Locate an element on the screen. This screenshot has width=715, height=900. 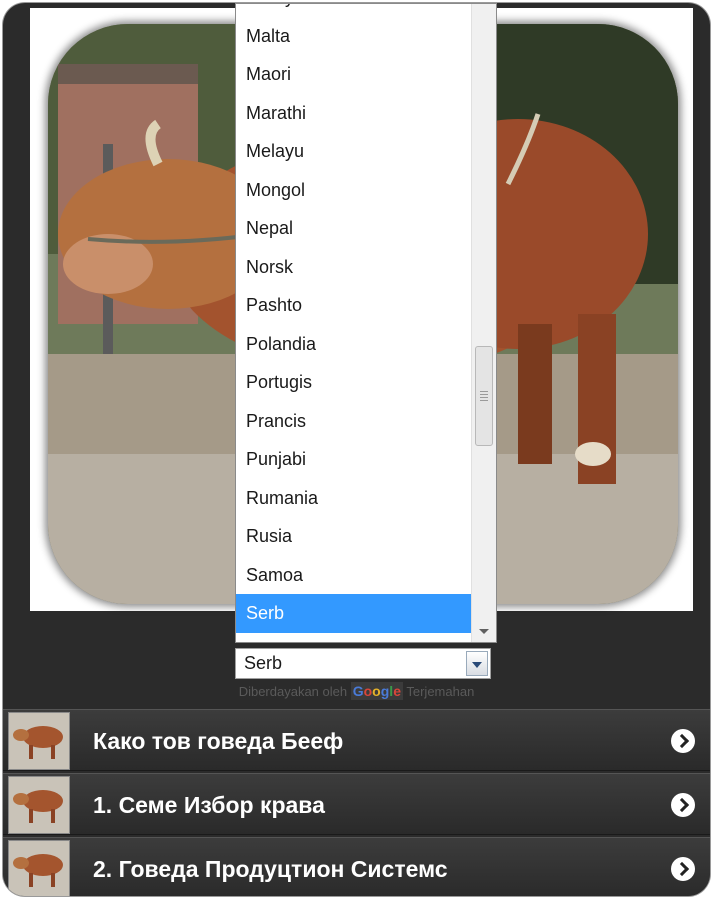
language-option: Punjabi is located at coordinates (354, 459).